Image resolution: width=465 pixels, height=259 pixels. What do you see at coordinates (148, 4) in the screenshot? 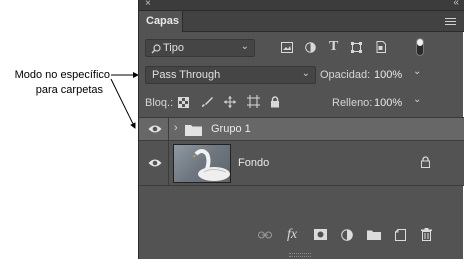
I see `close-panel-icon: ×` at bounding box center [148, 4].